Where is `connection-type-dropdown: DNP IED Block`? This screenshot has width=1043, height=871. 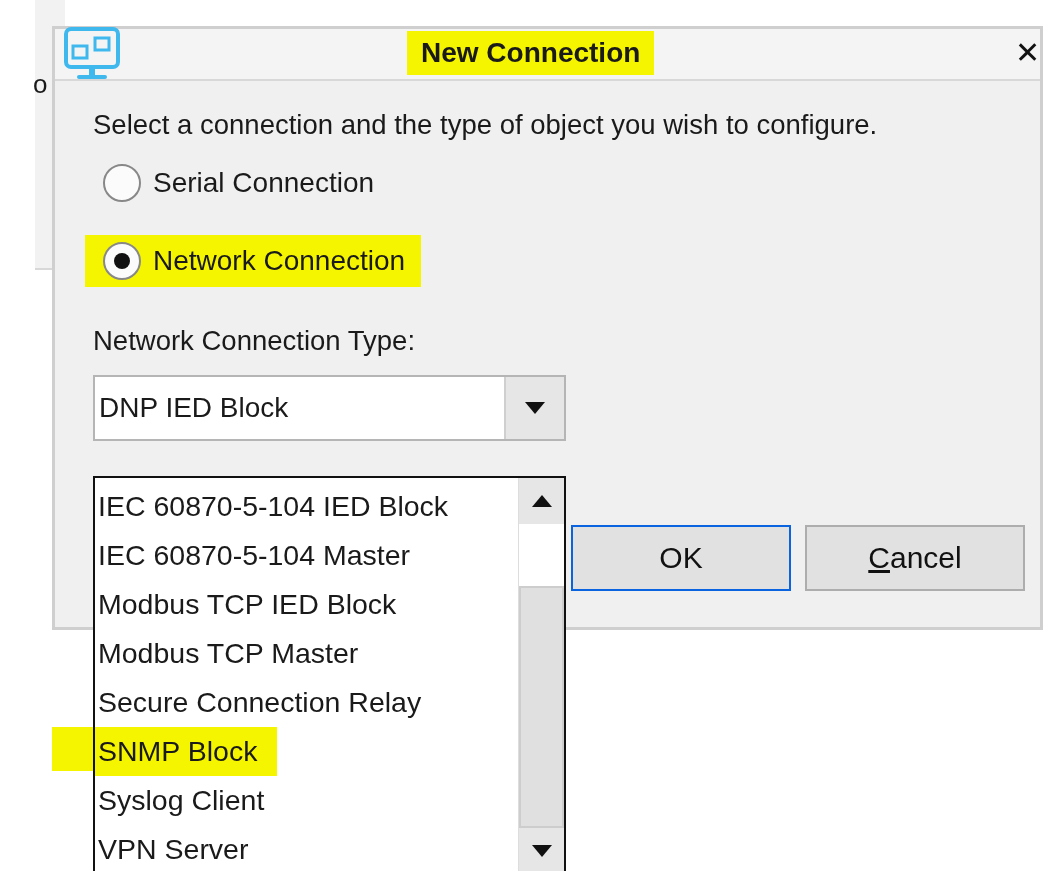 connection-type-dropdown: DNP IED Block is located at coordinates (329, 408).